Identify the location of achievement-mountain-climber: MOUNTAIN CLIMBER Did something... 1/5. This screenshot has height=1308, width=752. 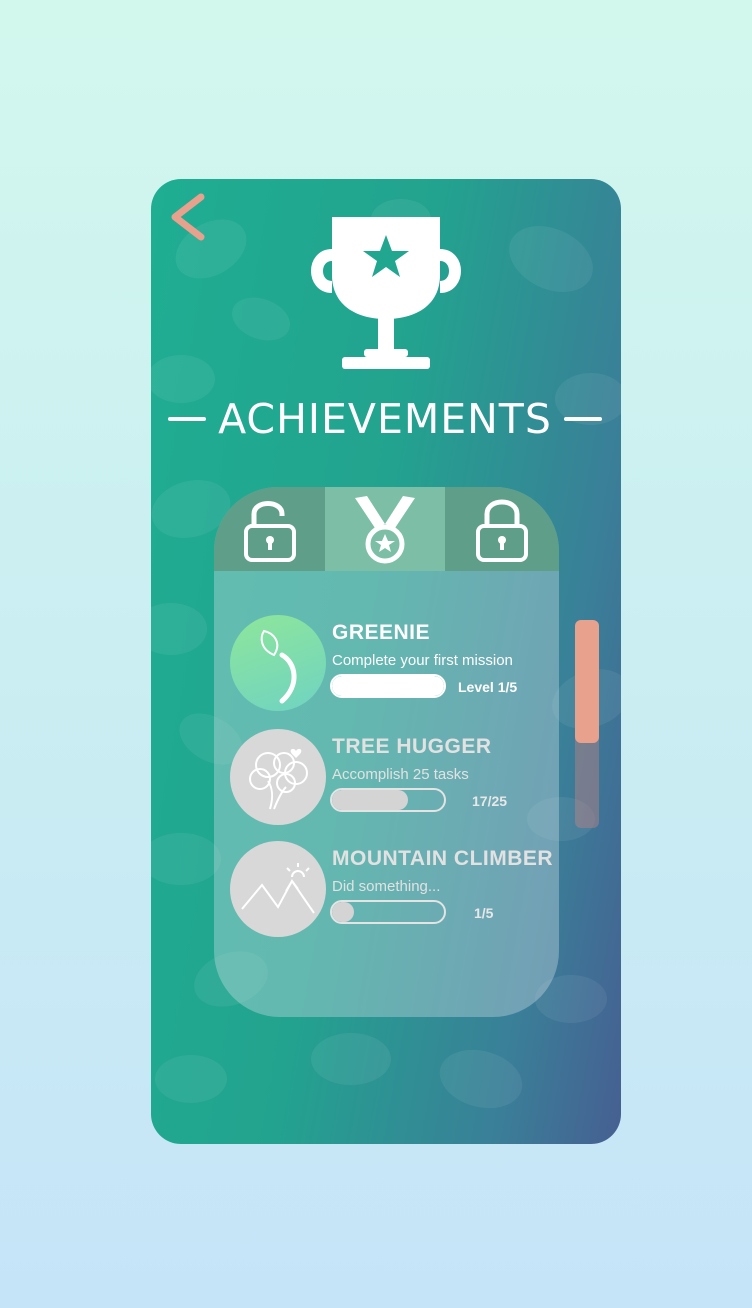
(392, 889).